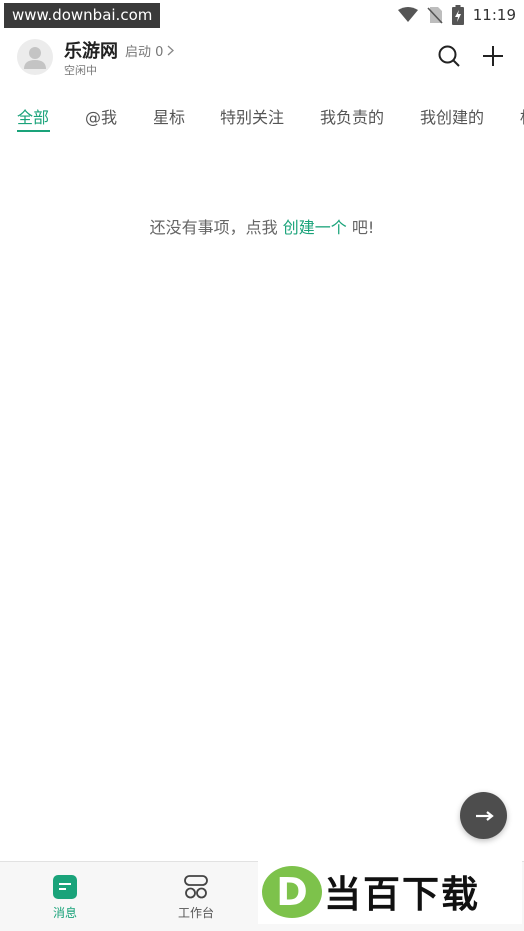  I want to click on no-sim-icon, so click(435, 15).